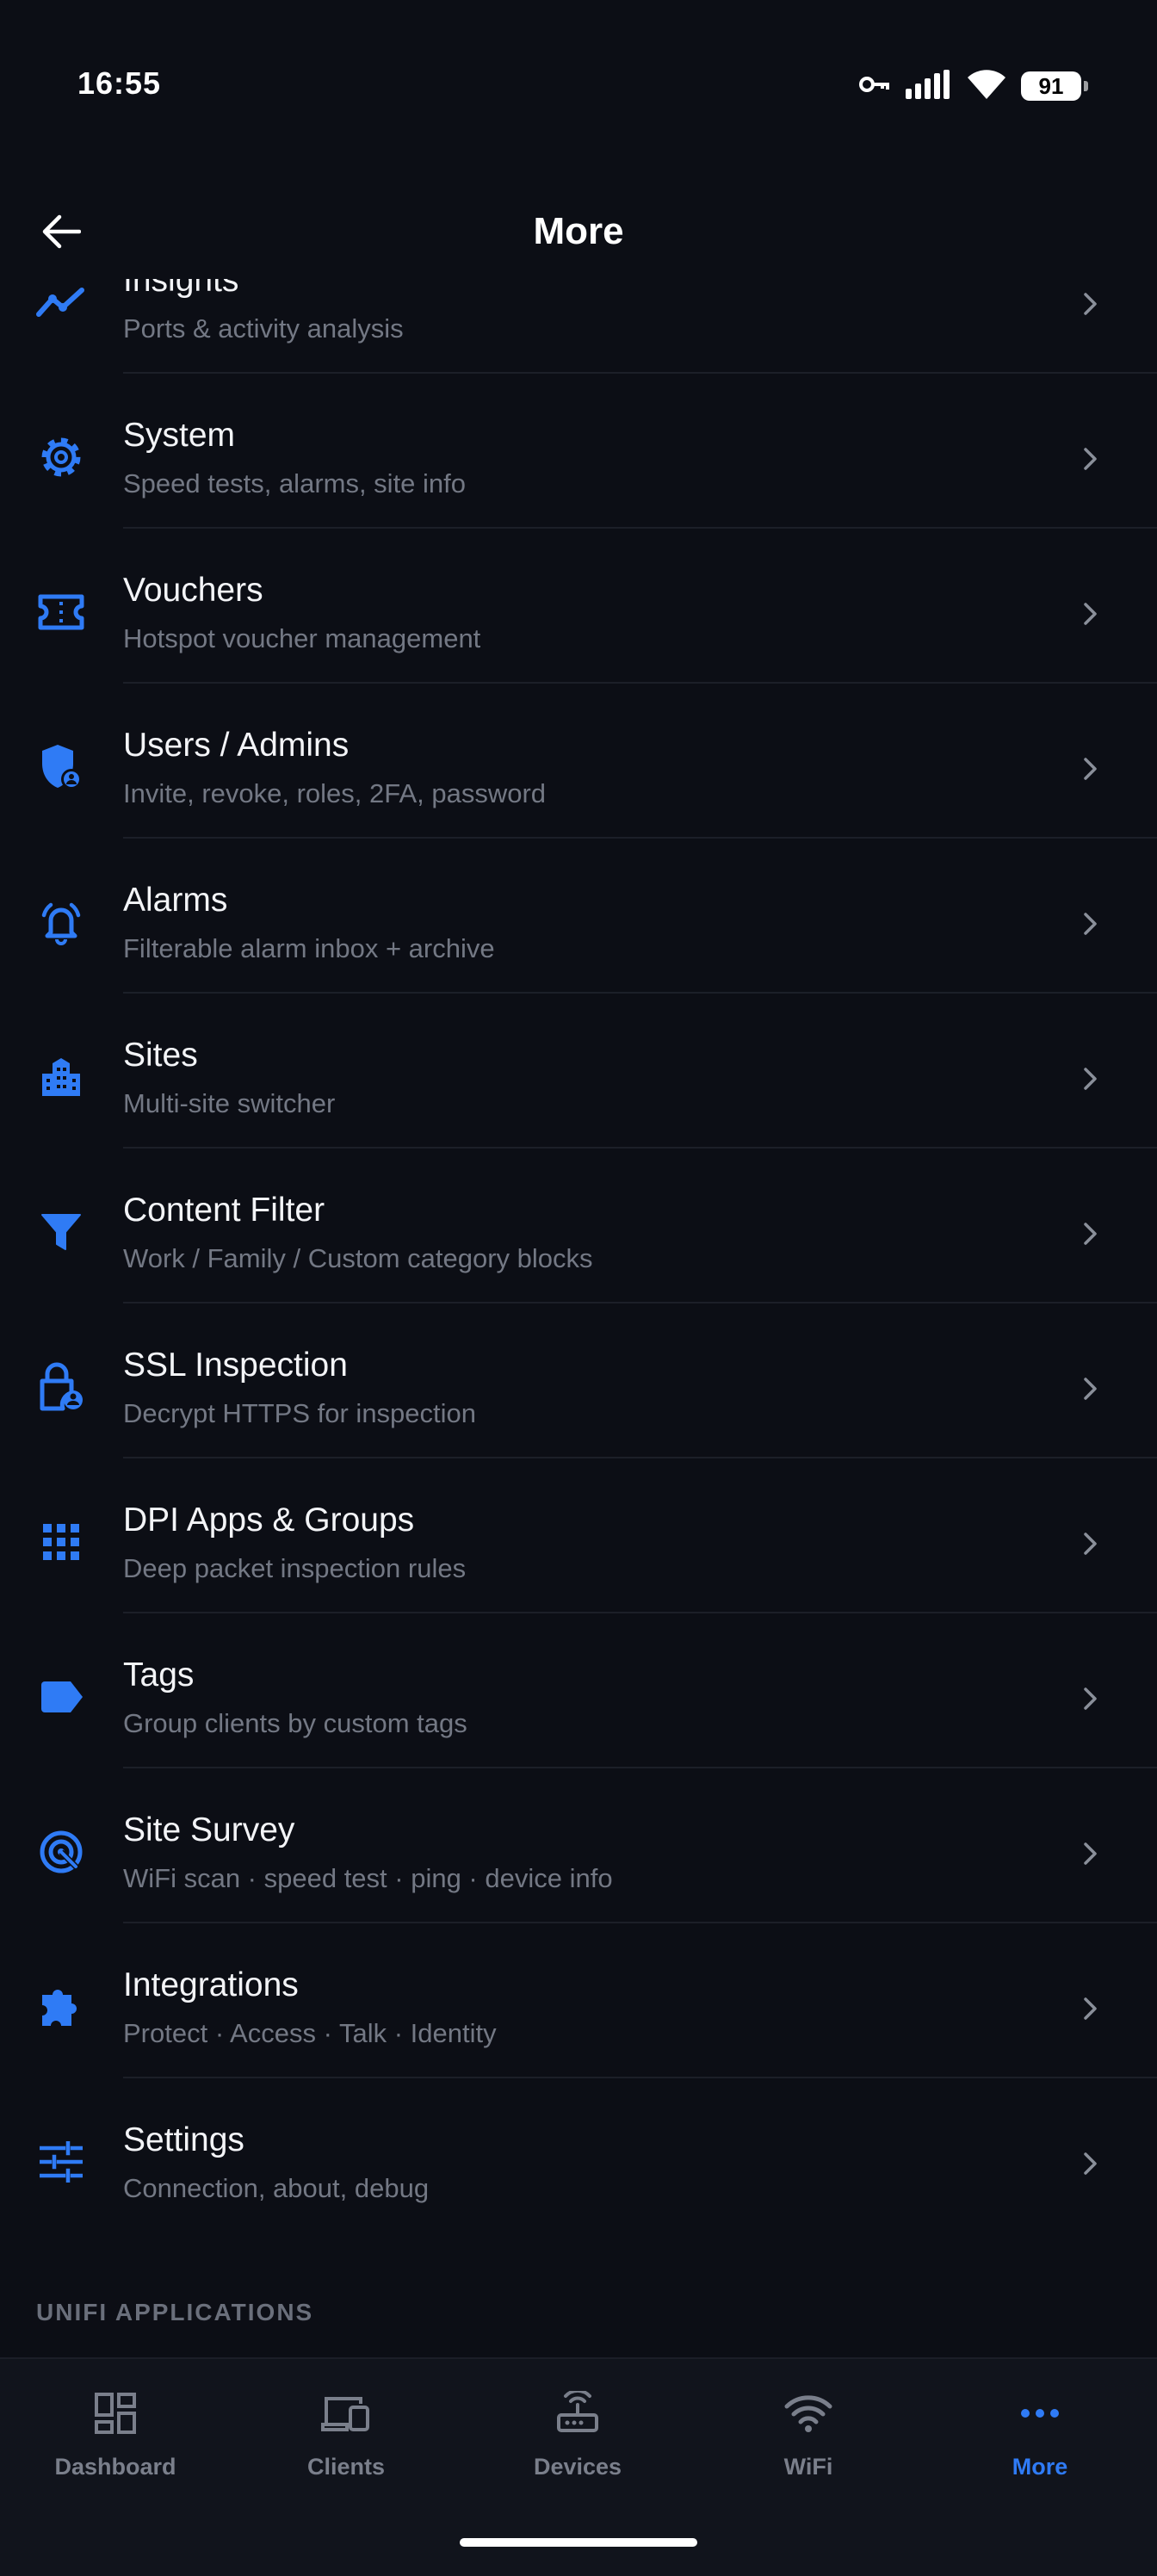 The image size is (1157, 2576). What do you see at coordinates (579, 2155) in the screenshot?
I see `menu-item-settings: Settings Connection, about, debug` at bounding box center [579, 2155].